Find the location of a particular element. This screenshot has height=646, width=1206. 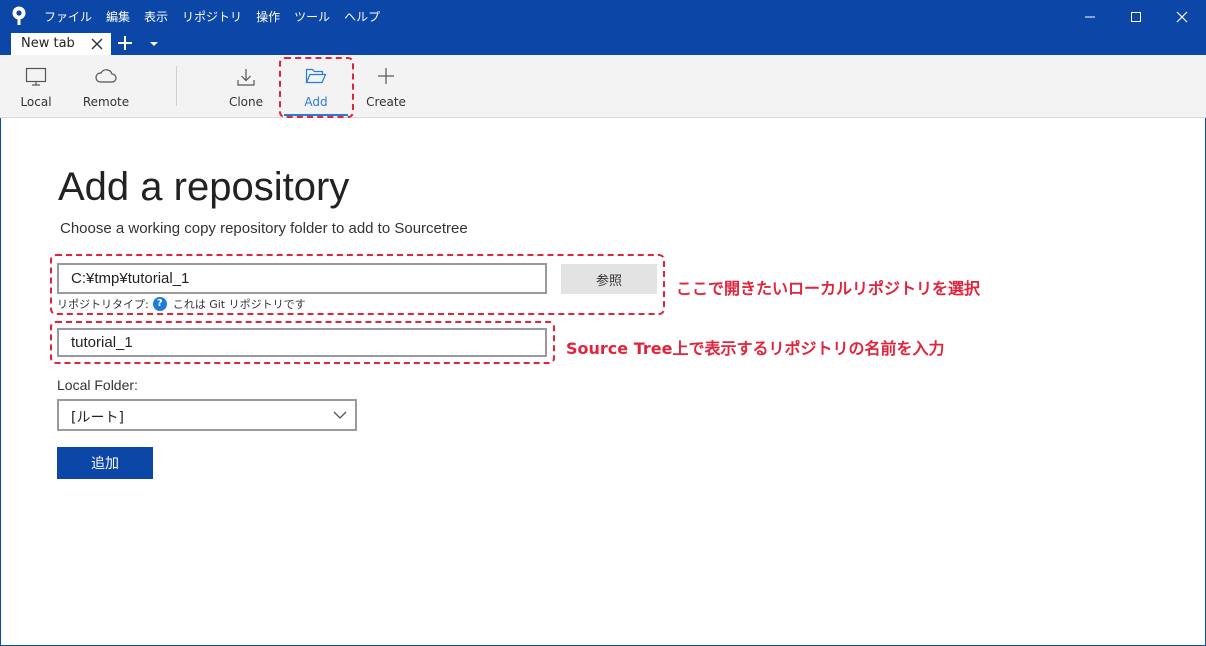

clone-button: Clone is located at coordinates (246, 86).